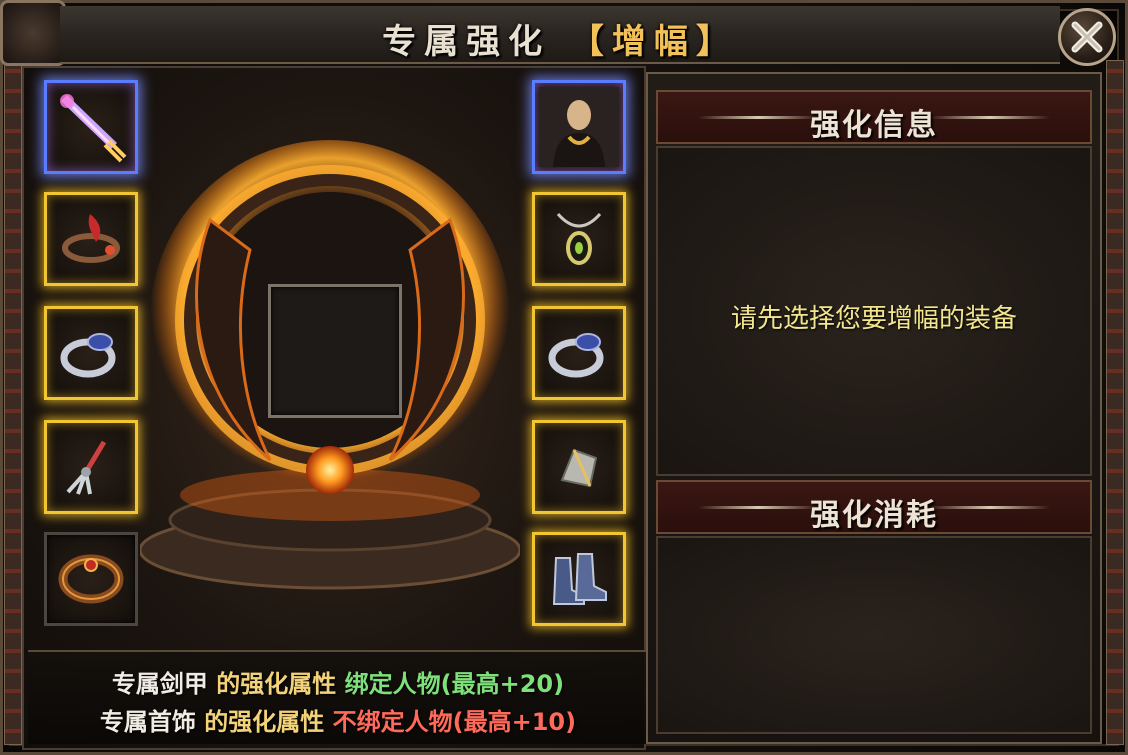 Image resolution: width=1128 pixels, height=755 pixels. I want to click on slot-weapon, so click(91, 127).